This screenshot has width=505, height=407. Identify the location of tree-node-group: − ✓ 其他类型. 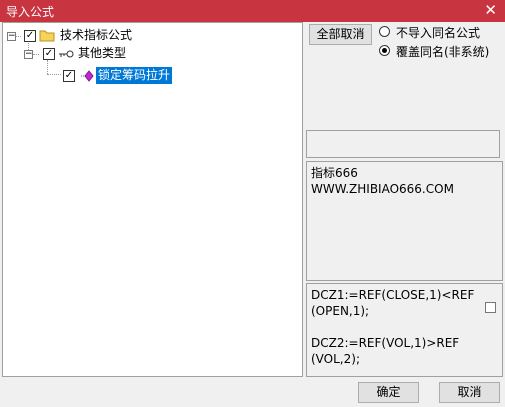
(103, 53).